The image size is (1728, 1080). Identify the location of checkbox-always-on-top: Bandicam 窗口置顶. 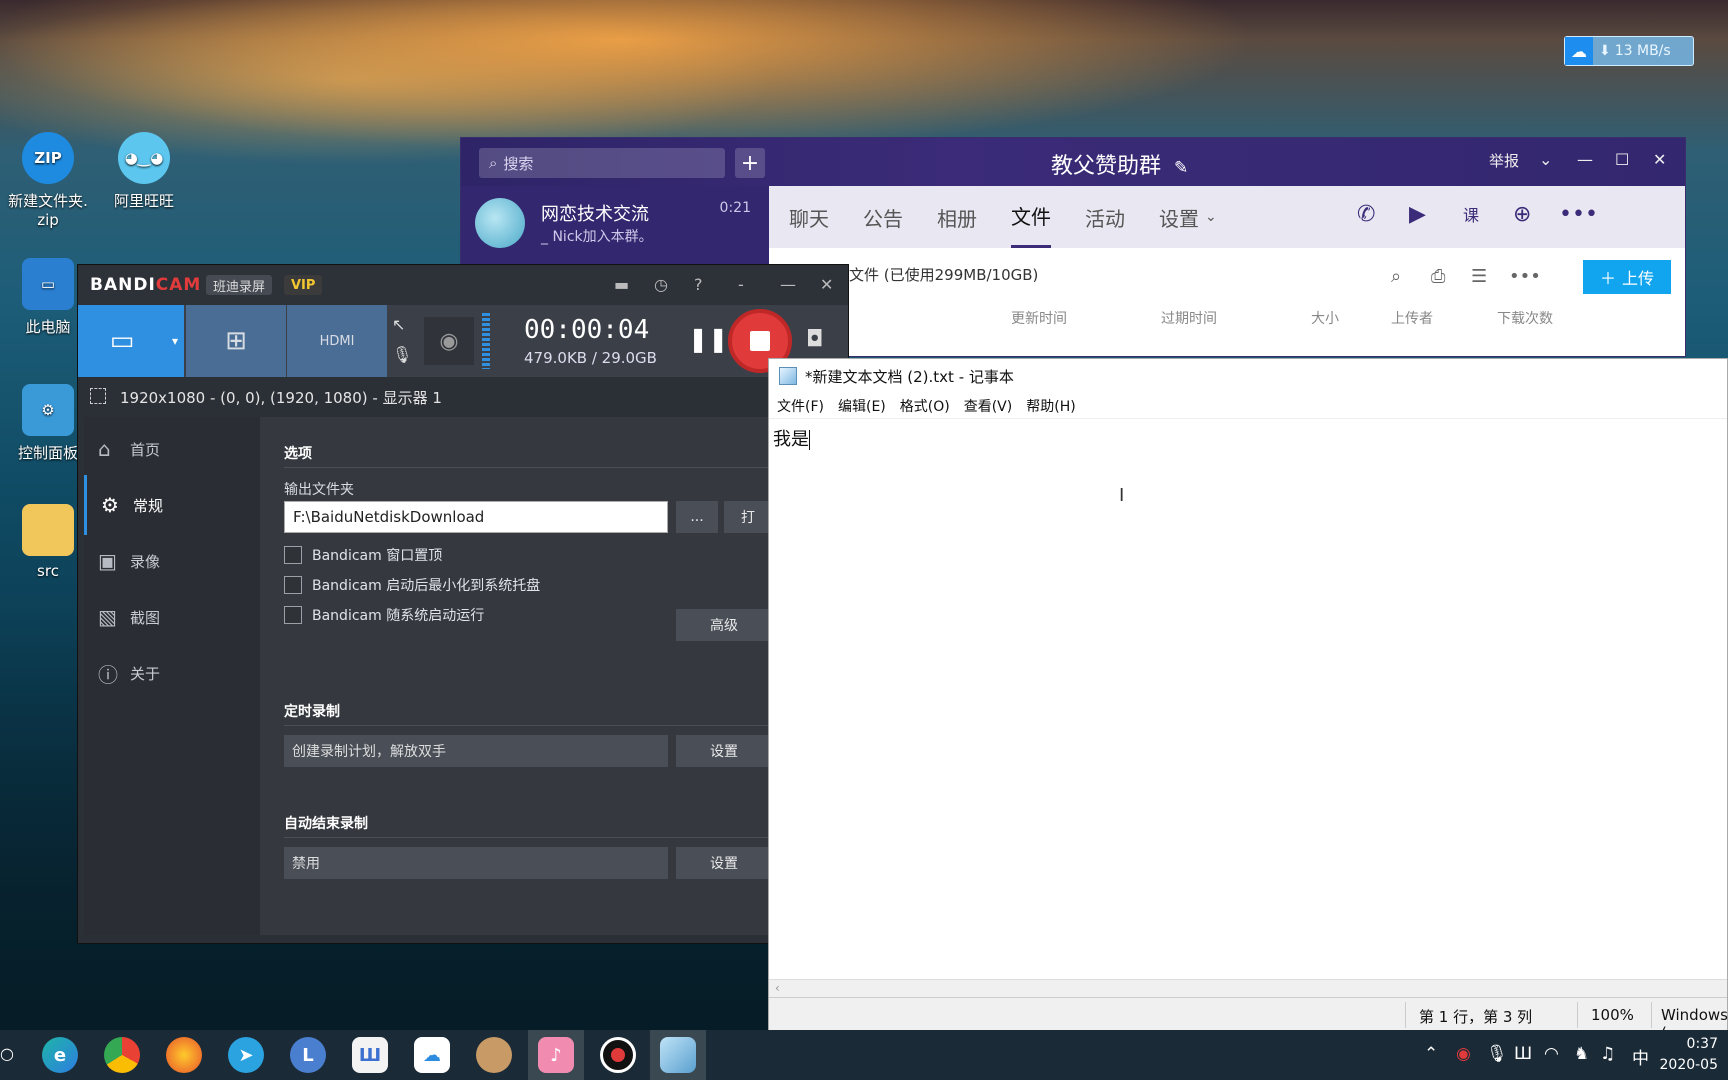
(363, 555).